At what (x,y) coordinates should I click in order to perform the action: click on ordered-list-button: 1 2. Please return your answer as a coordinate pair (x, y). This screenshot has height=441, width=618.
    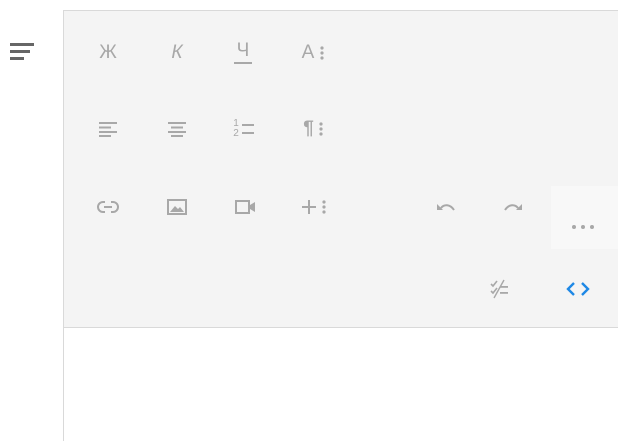
    Looking at the image, I should click on (244, 129).